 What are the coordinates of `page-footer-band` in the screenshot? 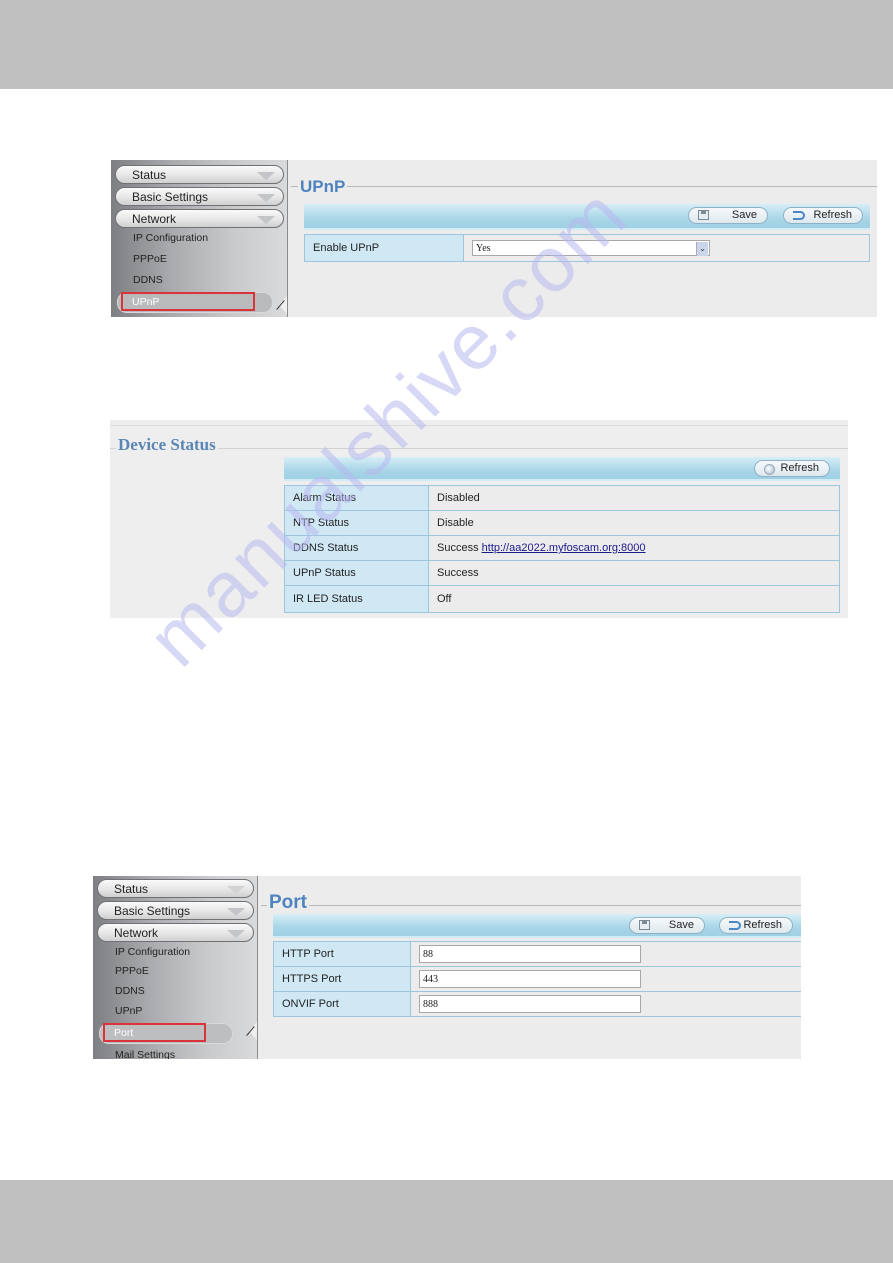 It's located at (446, 1221).